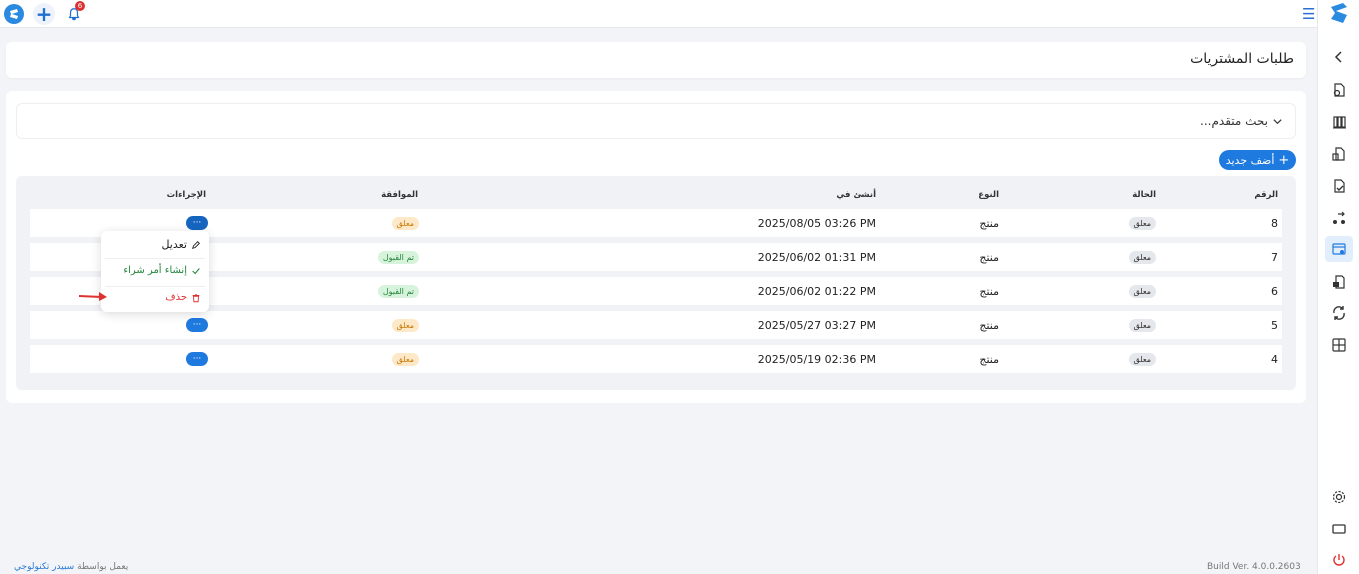 This screenshot has width=1359, height=574. Describe the element at coordinates (92, 296) in the screenshot. I see `red-arrow-annotation` at that location.